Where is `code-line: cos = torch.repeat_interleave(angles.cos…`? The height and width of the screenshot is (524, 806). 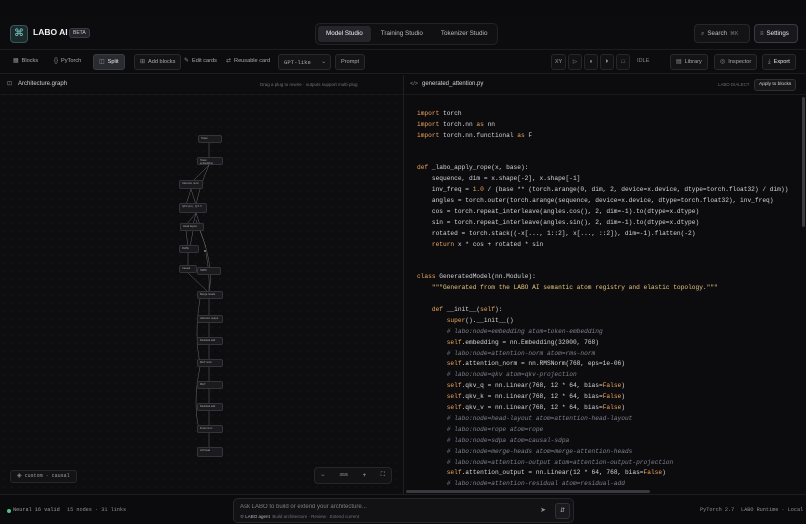 code-line: cos = torch.repeat_interleave(angles.cos… is located at coordinates (558, 212).